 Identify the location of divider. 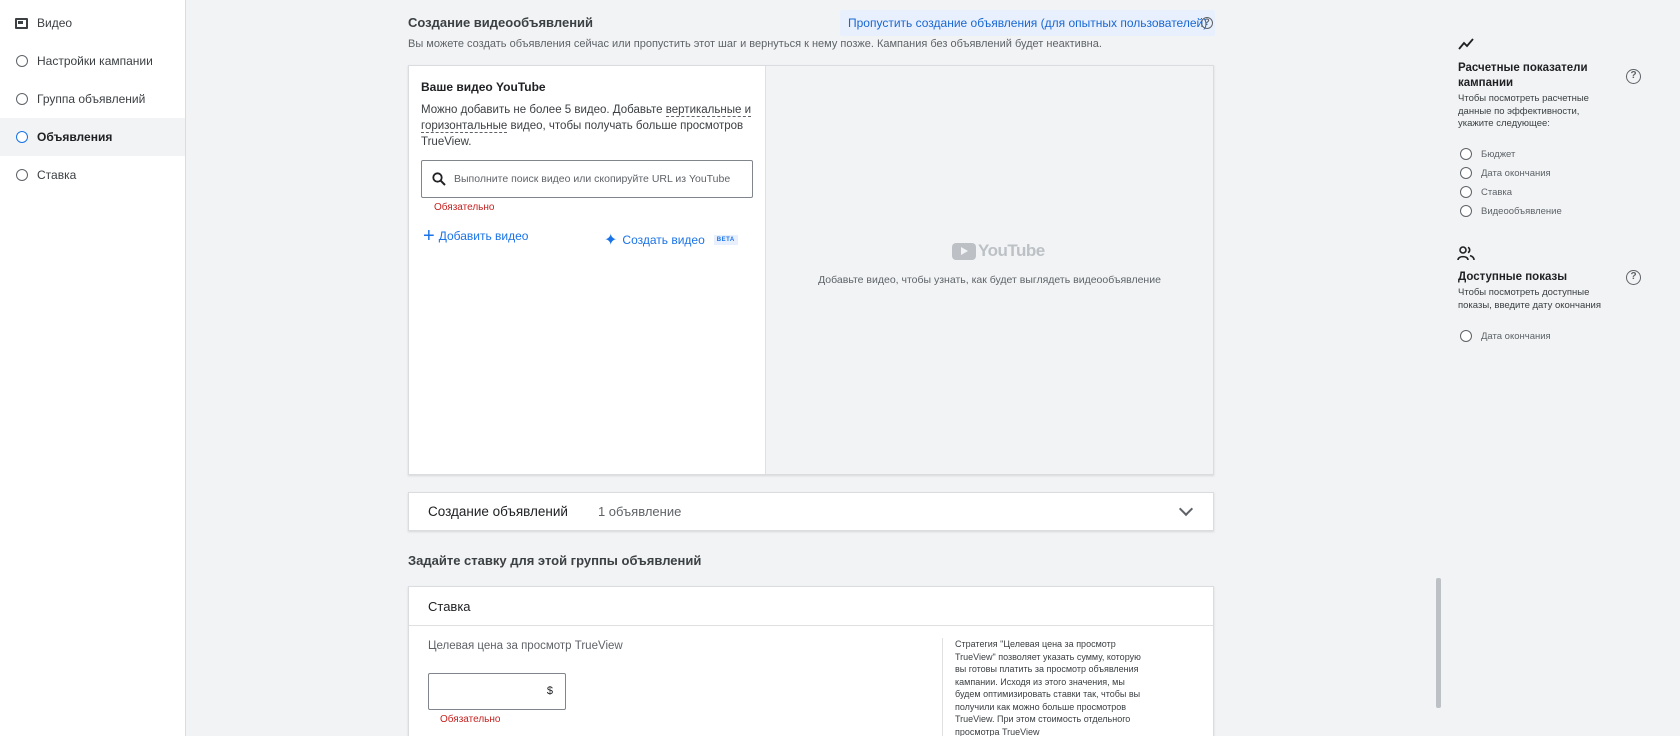
(811, 625).